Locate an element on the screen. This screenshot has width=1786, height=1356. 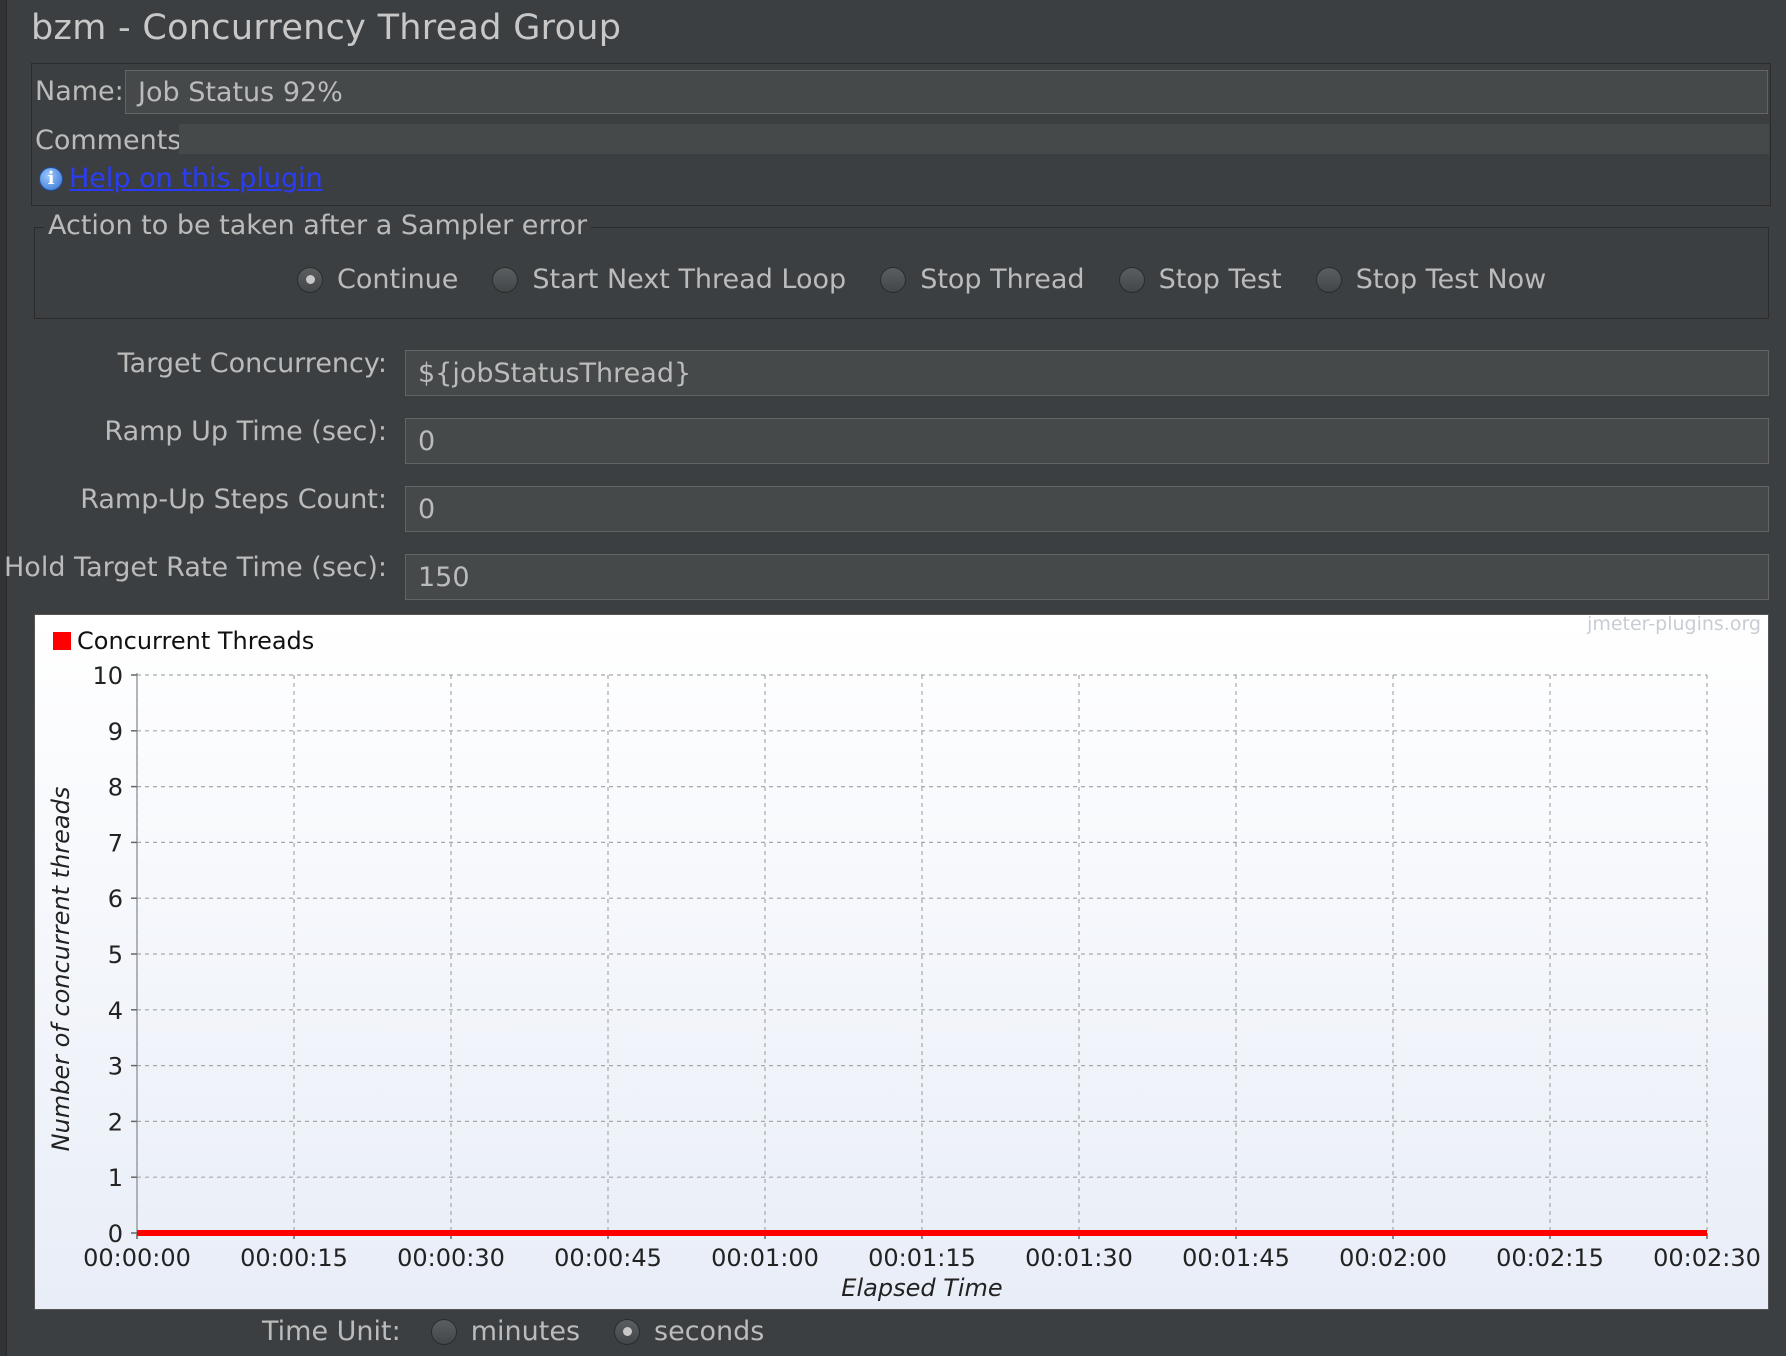
ramp-up-time-value: 0 is located at coordinates (427, 441).